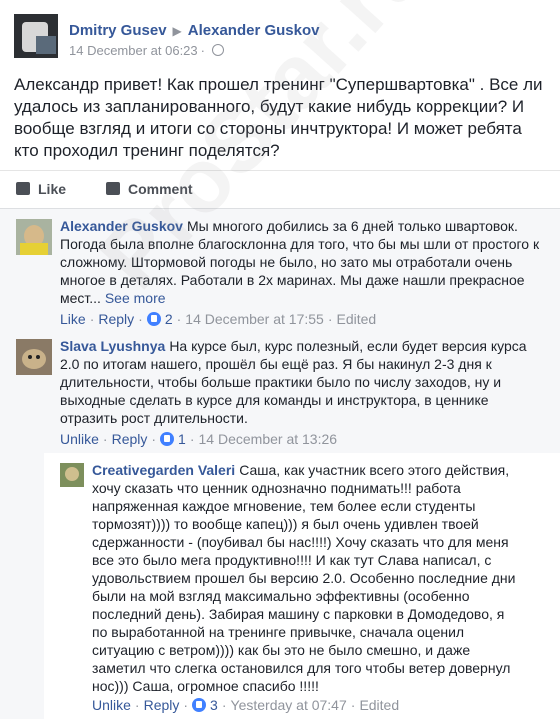  Describe the element at coordinates (111, 705) in the screenshot. I see `reply-unlike-link: Unlike` at that location.